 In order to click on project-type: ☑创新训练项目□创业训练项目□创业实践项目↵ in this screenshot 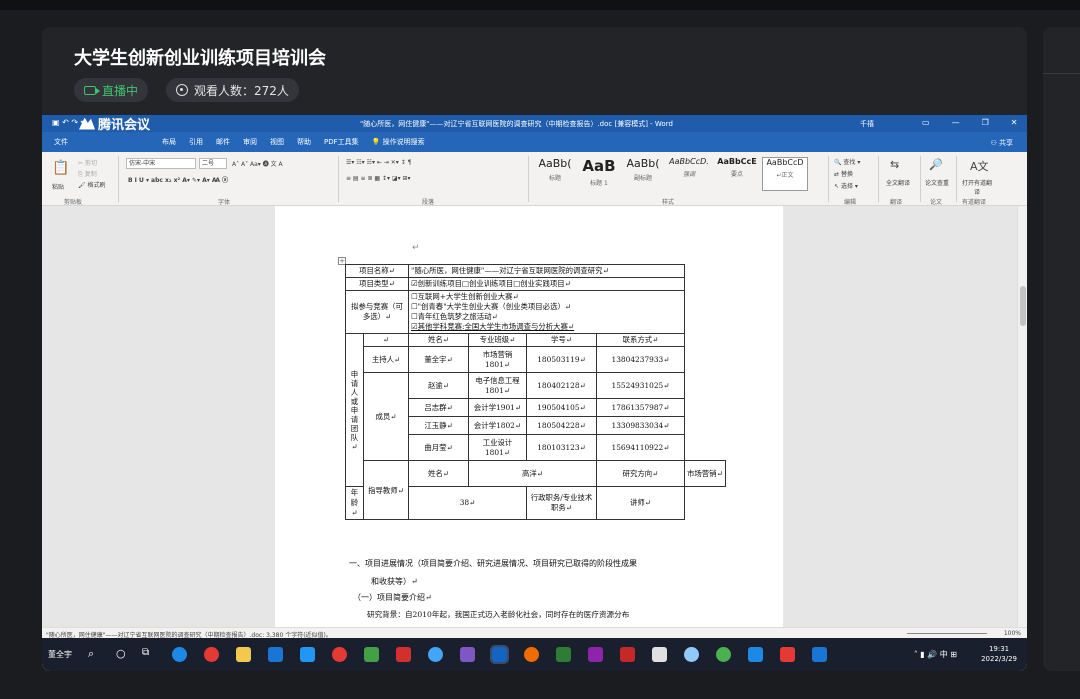, I will do `click(546, 284)`.